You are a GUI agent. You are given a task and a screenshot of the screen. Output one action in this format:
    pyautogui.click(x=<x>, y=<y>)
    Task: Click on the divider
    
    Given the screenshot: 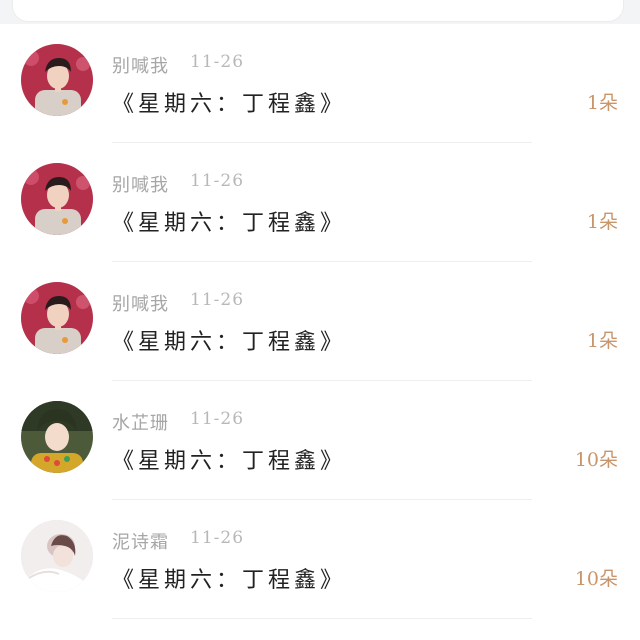 What is the action you would take?
    pyautogui.click(x=322, y=618)
    